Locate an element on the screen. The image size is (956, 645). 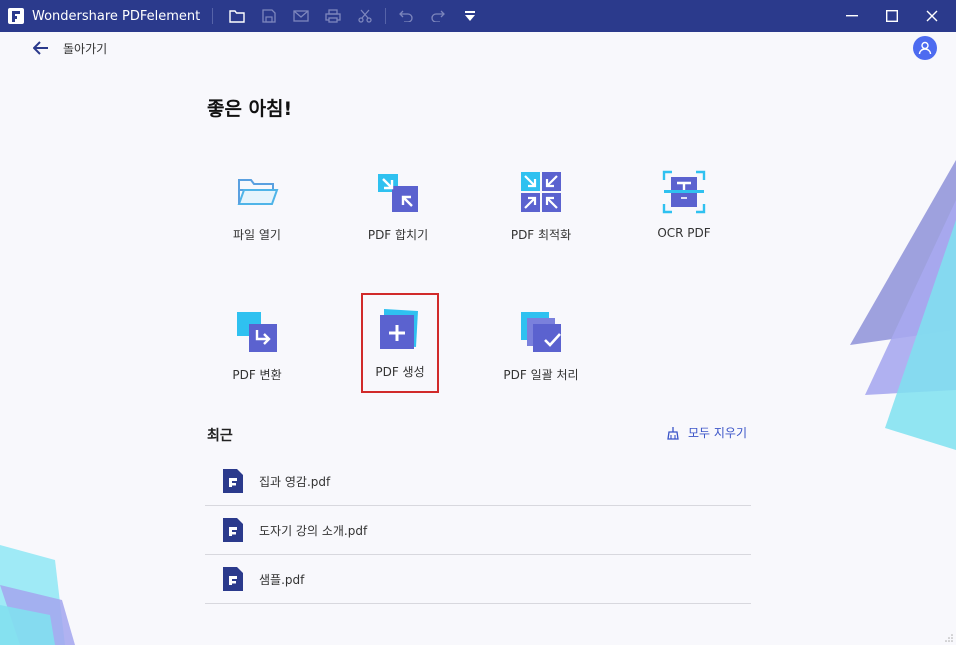
create-pdf-icon is located at coordinates (399, 329).